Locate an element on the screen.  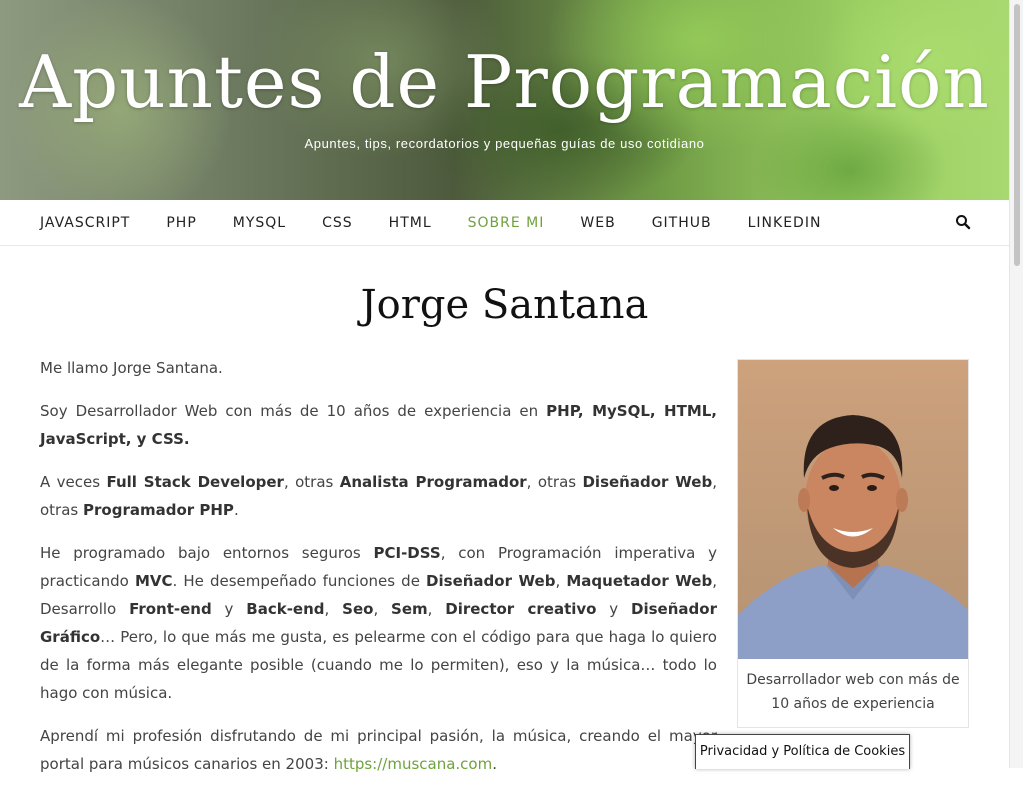
nav-item-linkedin: LINKEDIN is located at coordinates (785, 223).